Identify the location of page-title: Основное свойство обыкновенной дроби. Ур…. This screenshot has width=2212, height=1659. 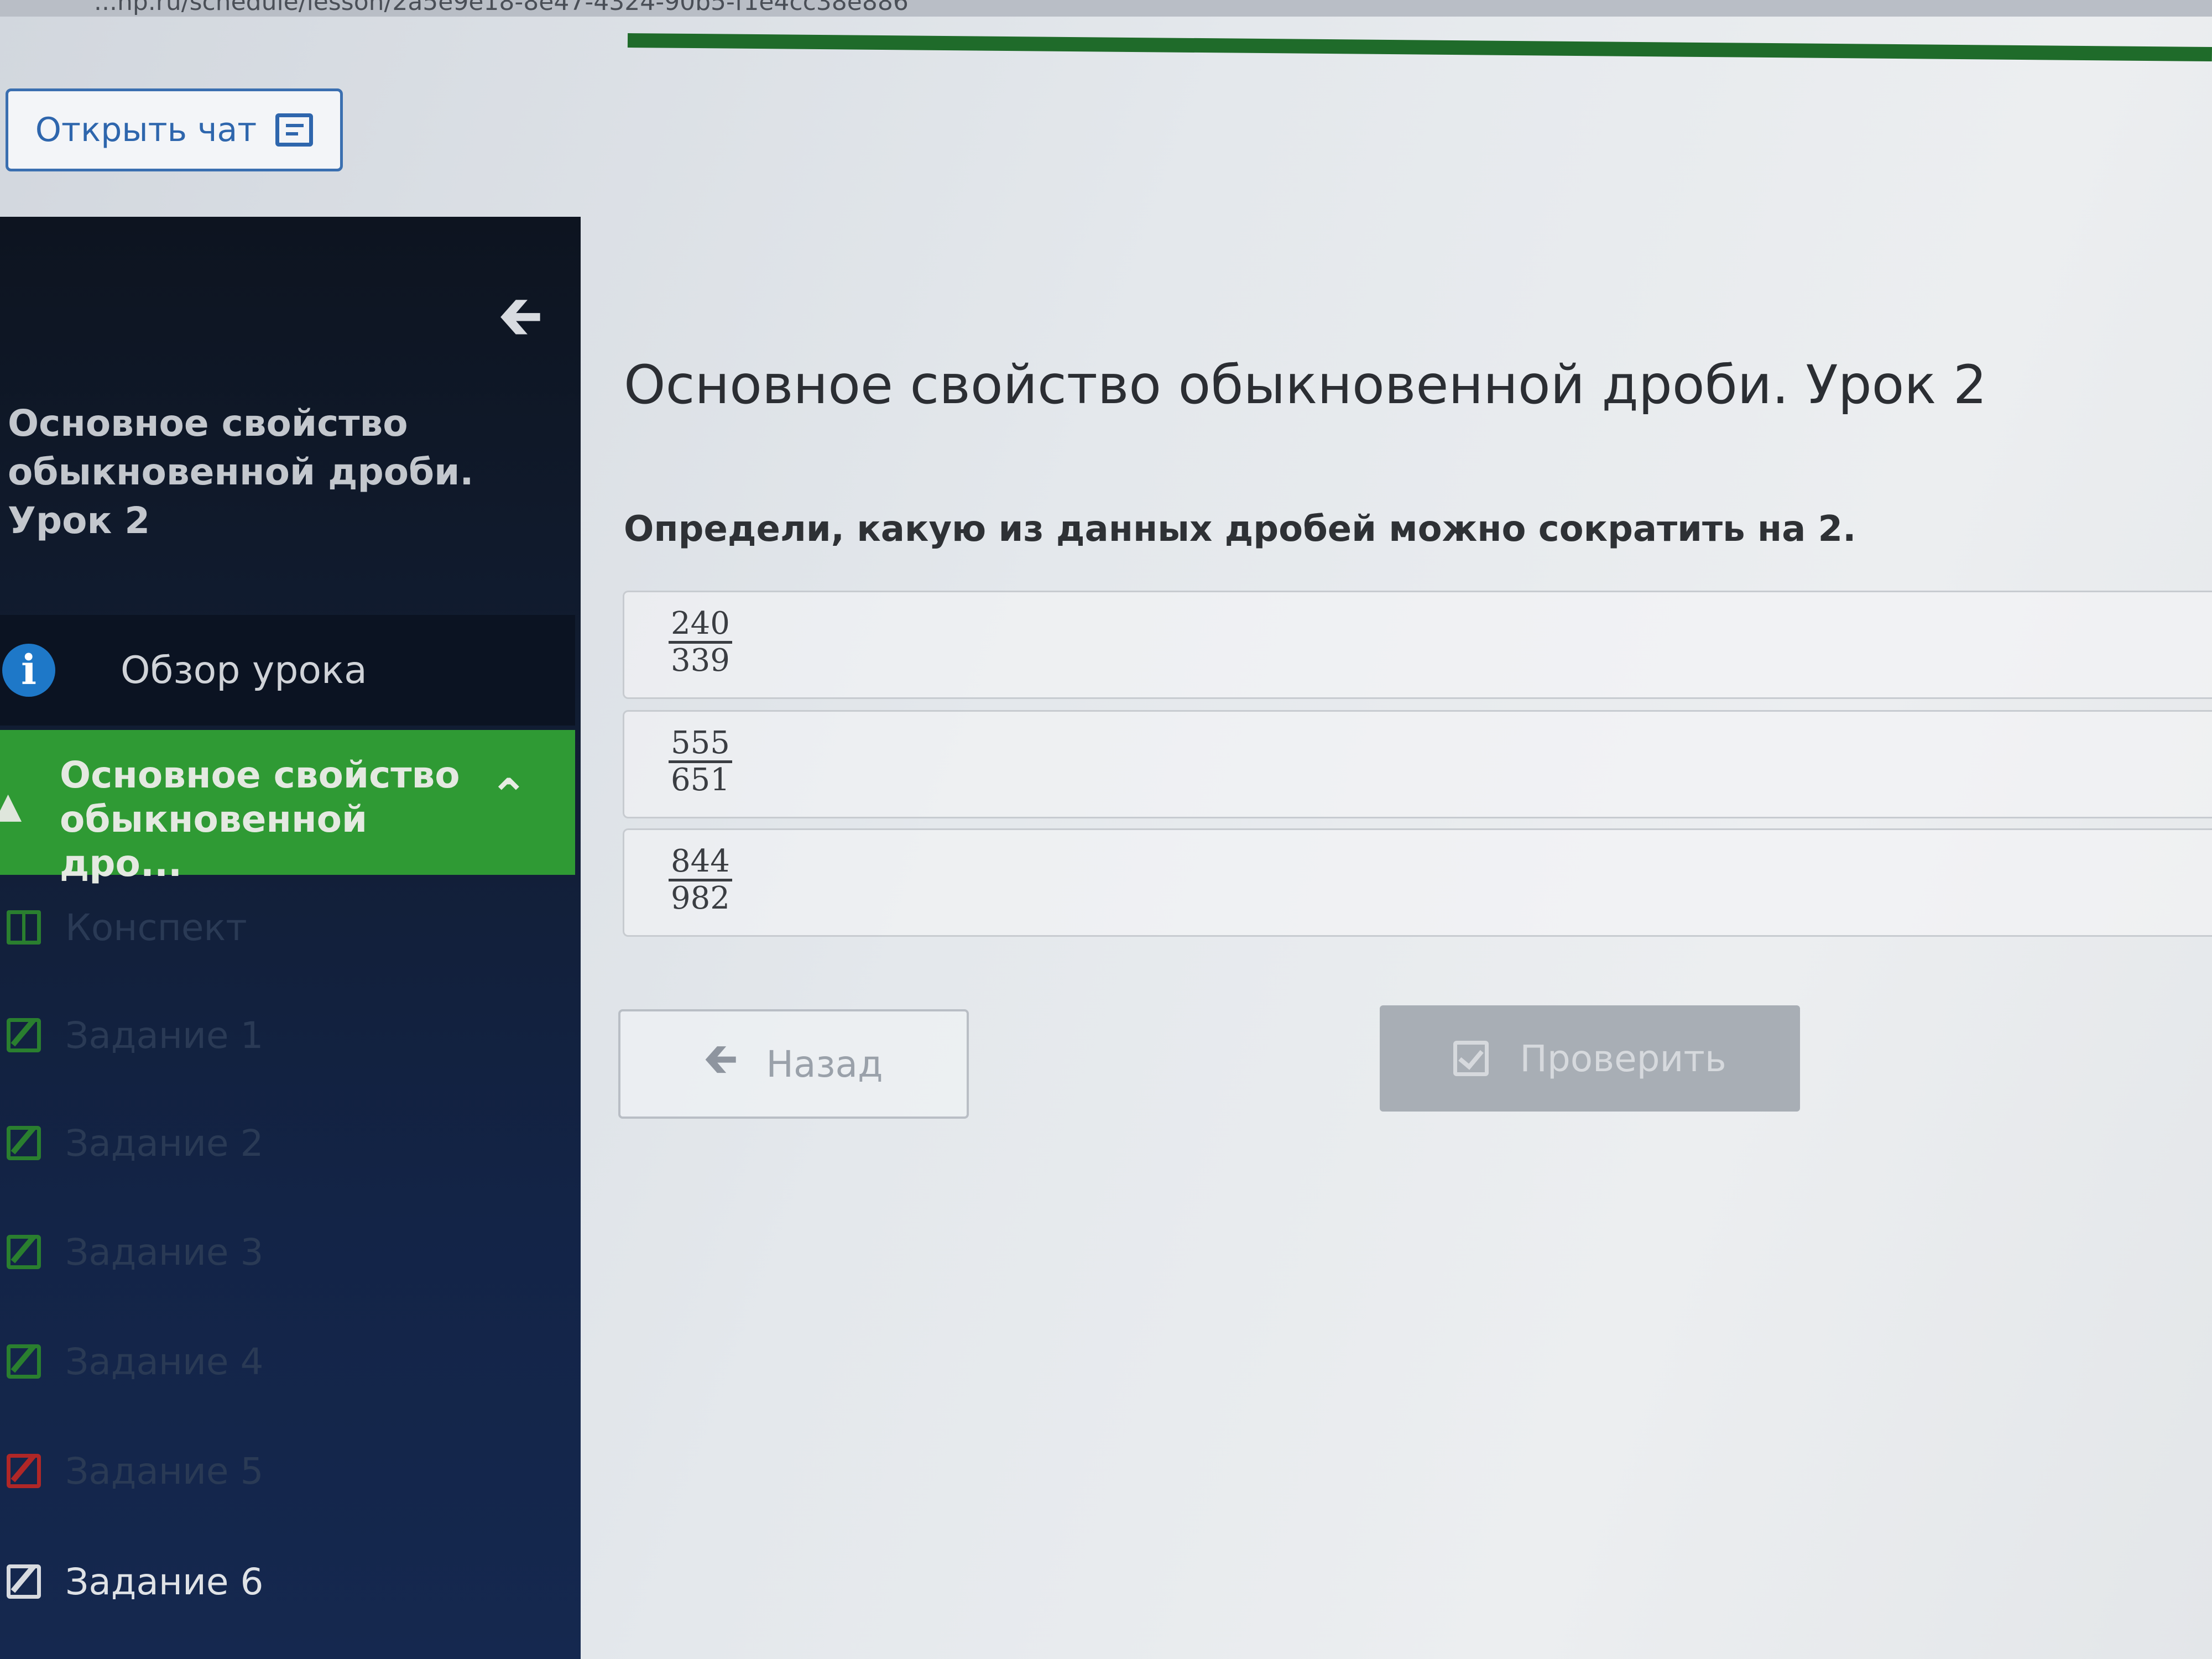
(1305, 385).